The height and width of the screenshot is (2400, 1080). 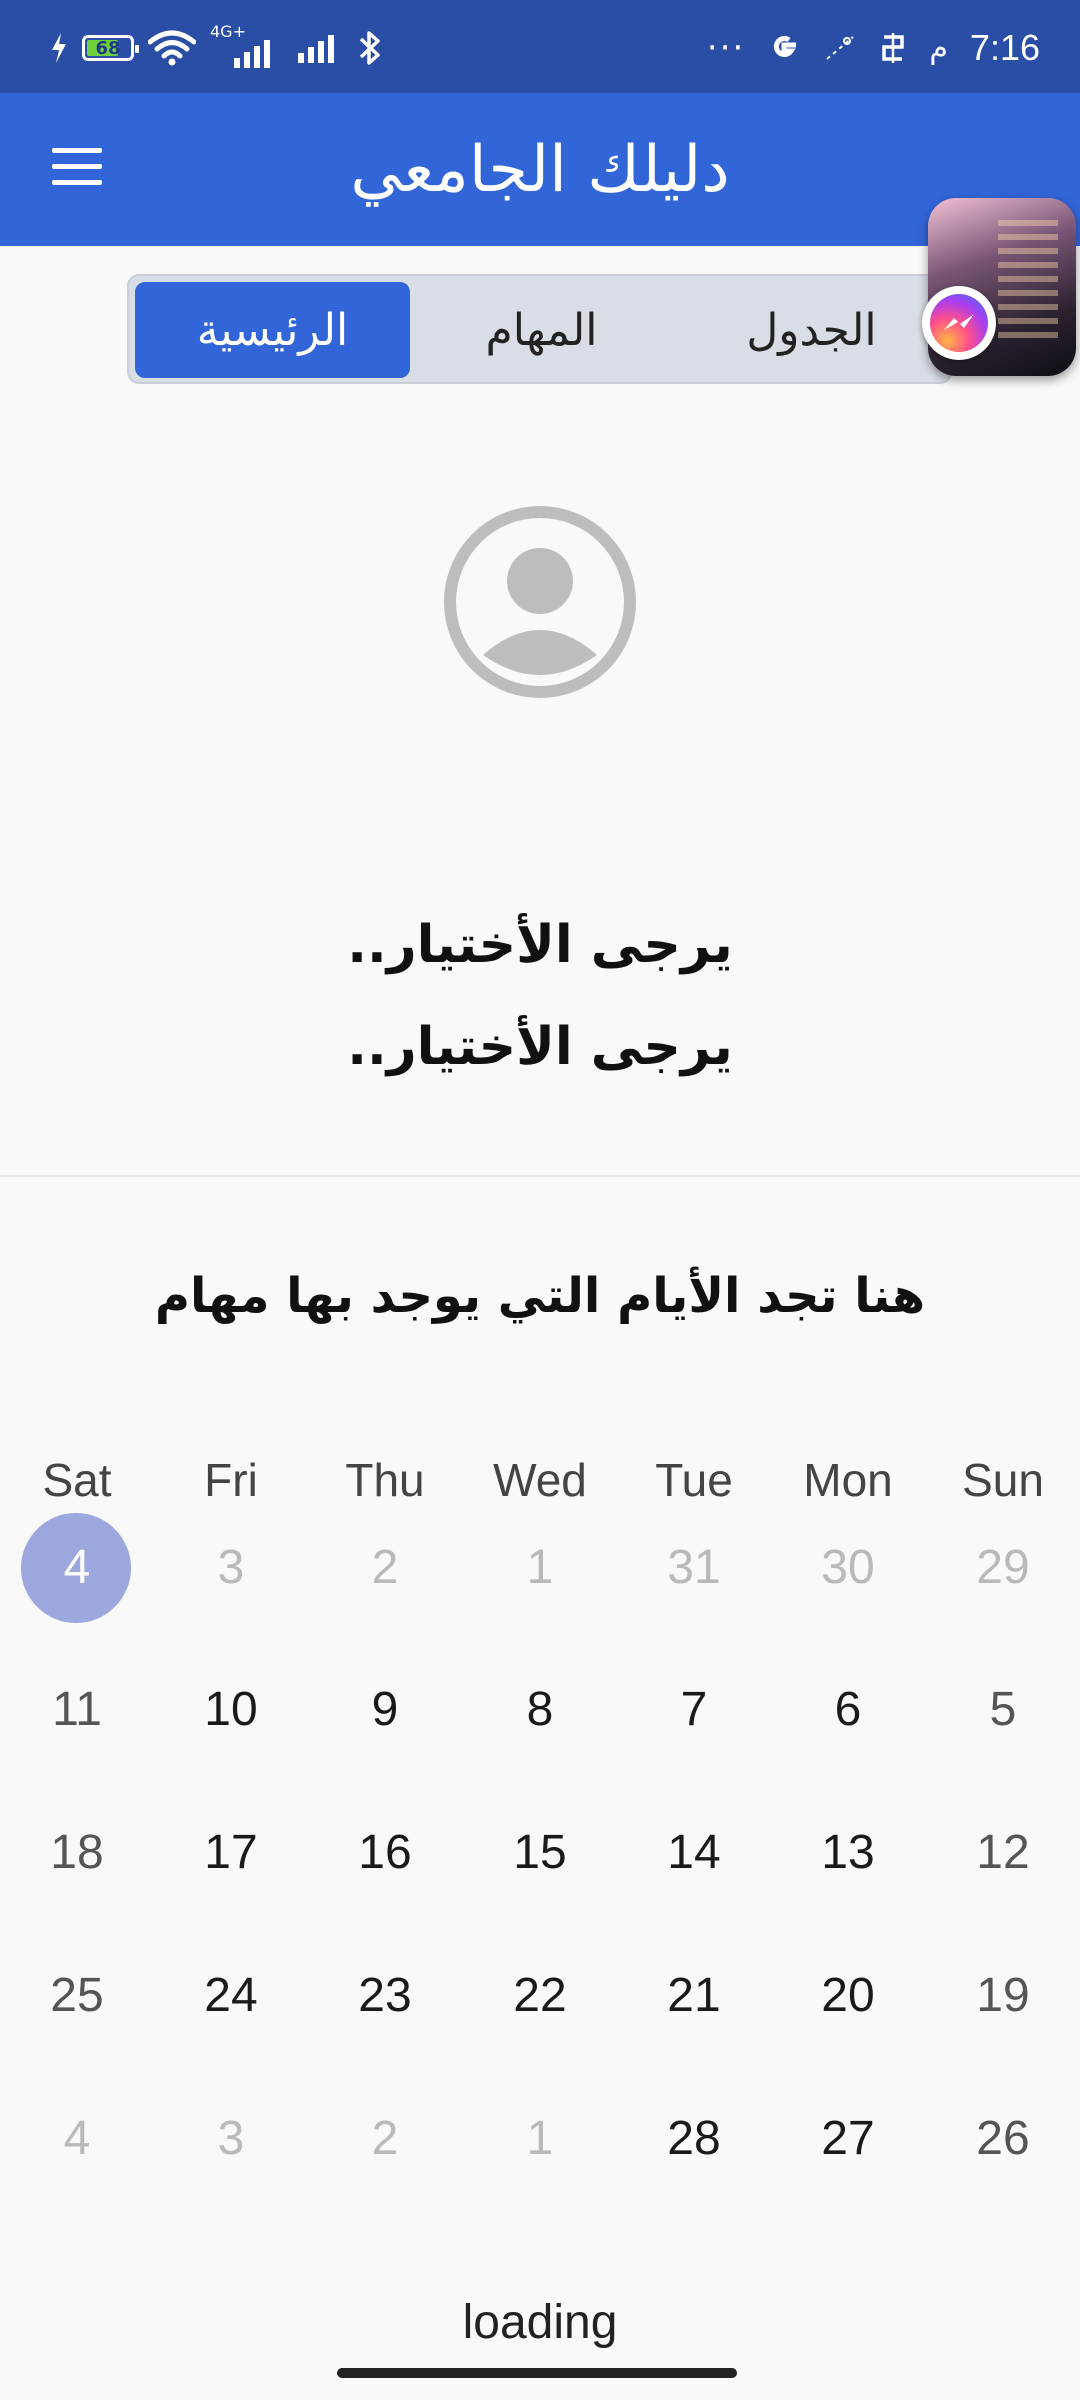 What do you see at coordinates (316, 49) in the screenshot?
I see `signal-2-icon` at bounding box center [316, 49].